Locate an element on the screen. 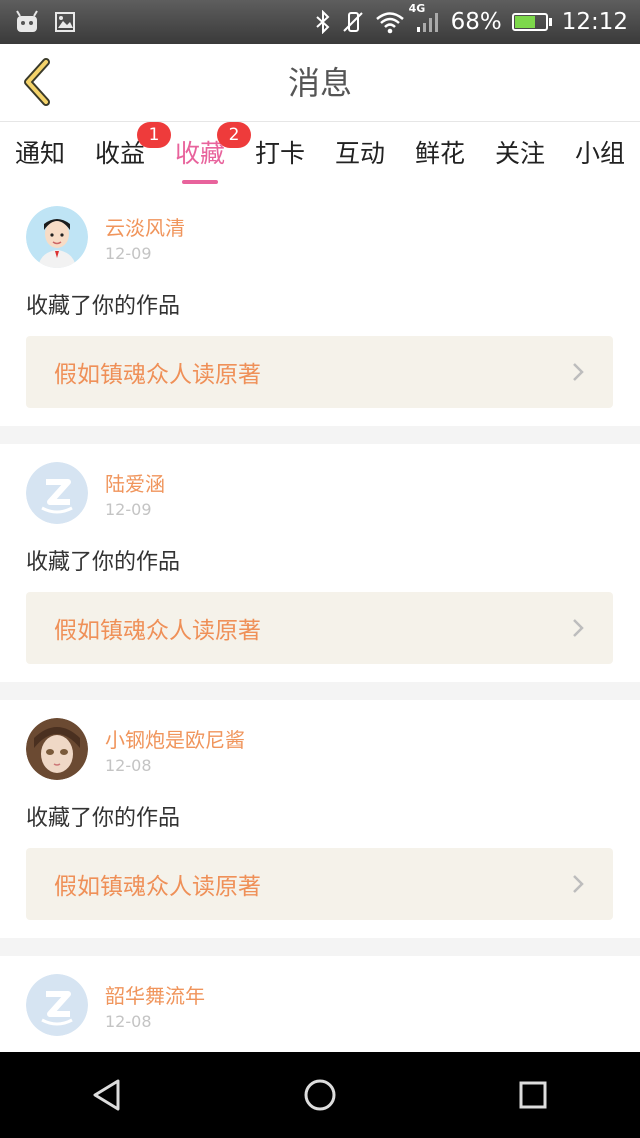 The height and width of the screenshot is (1138, 640). username: 陆爱涵 is located at coordinates (135, 482).